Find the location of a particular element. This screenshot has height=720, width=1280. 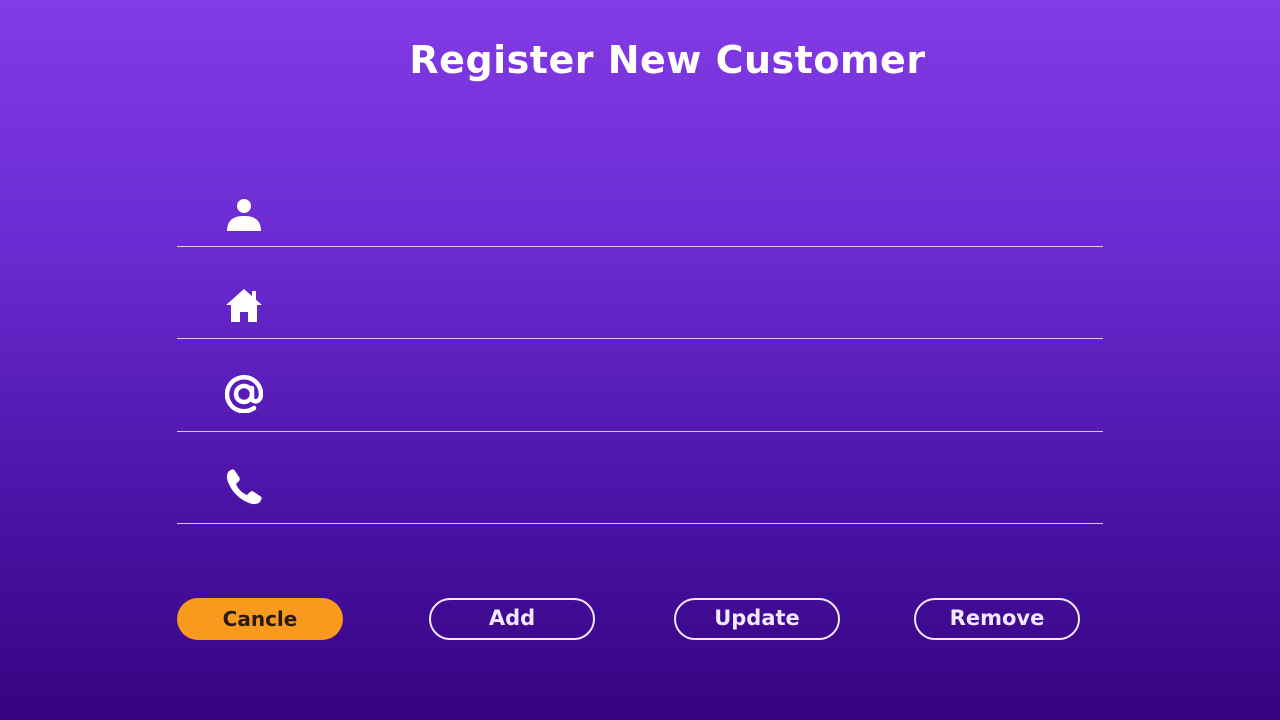

phone-input is located at coordinates (689, 494).